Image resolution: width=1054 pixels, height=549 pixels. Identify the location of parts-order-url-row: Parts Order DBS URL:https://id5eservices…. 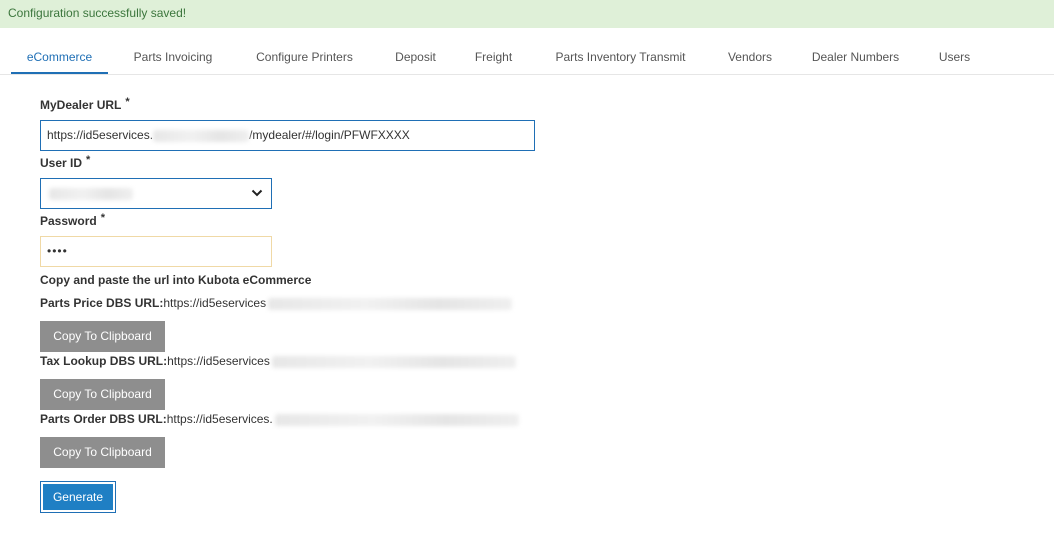
(279, 419).